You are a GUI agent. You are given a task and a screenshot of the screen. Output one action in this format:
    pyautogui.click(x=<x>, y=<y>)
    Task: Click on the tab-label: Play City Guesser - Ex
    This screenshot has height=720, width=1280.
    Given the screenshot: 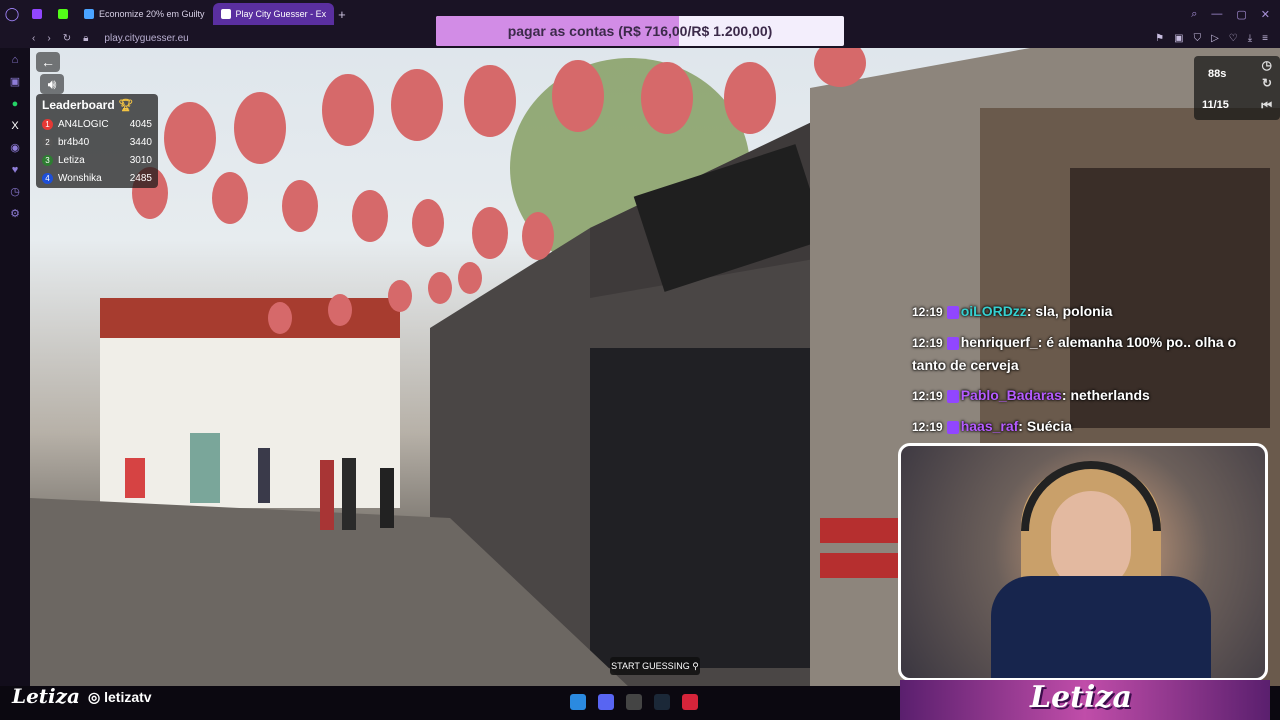 What is the action you would take?
    pyautogui.click(x=281, y=14)
    